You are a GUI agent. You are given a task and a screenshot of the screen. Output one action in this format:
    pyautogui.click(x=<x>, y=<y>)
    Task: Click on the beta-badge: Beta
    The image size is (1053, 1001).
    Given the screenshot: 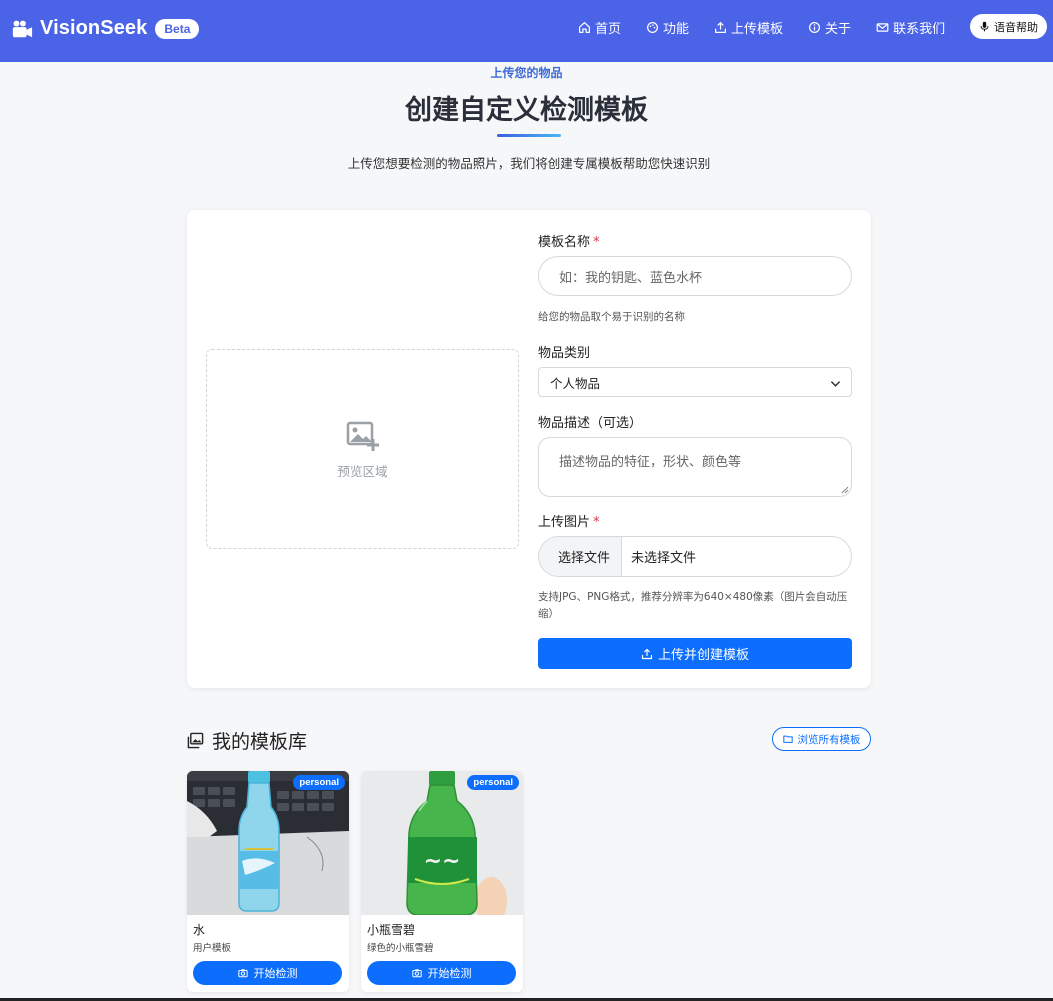 What is the action you would take?
    pyautogui.click(x=177, y=28)
    